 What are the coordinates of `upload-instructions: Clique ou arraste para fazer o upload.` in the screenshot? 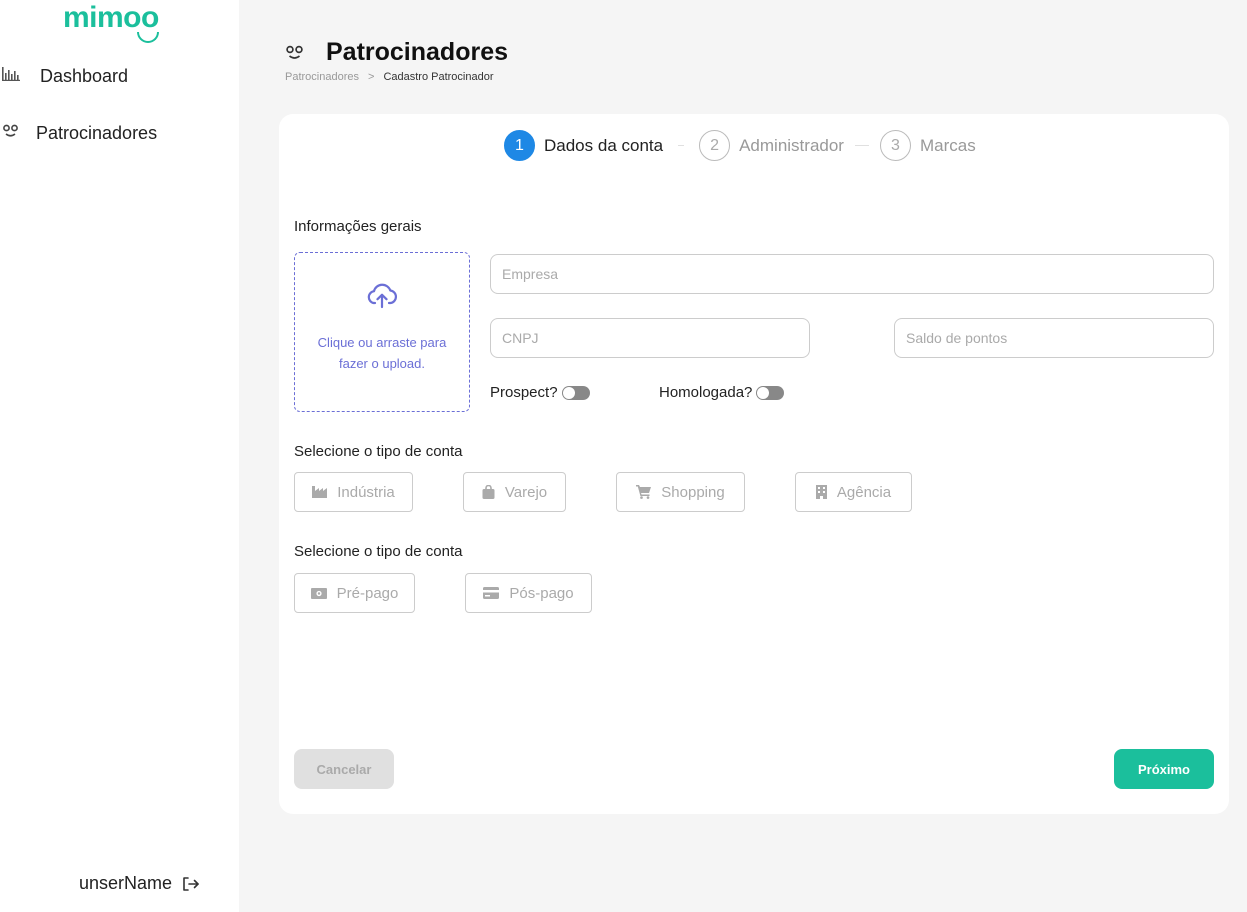 It's located at (382, 353).